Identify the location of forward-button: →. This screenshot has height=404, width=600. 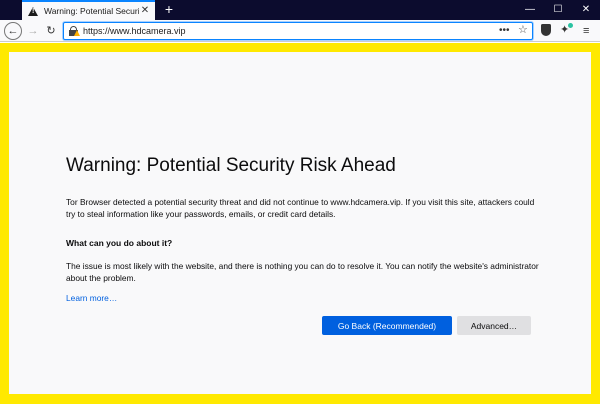
(33, 31).